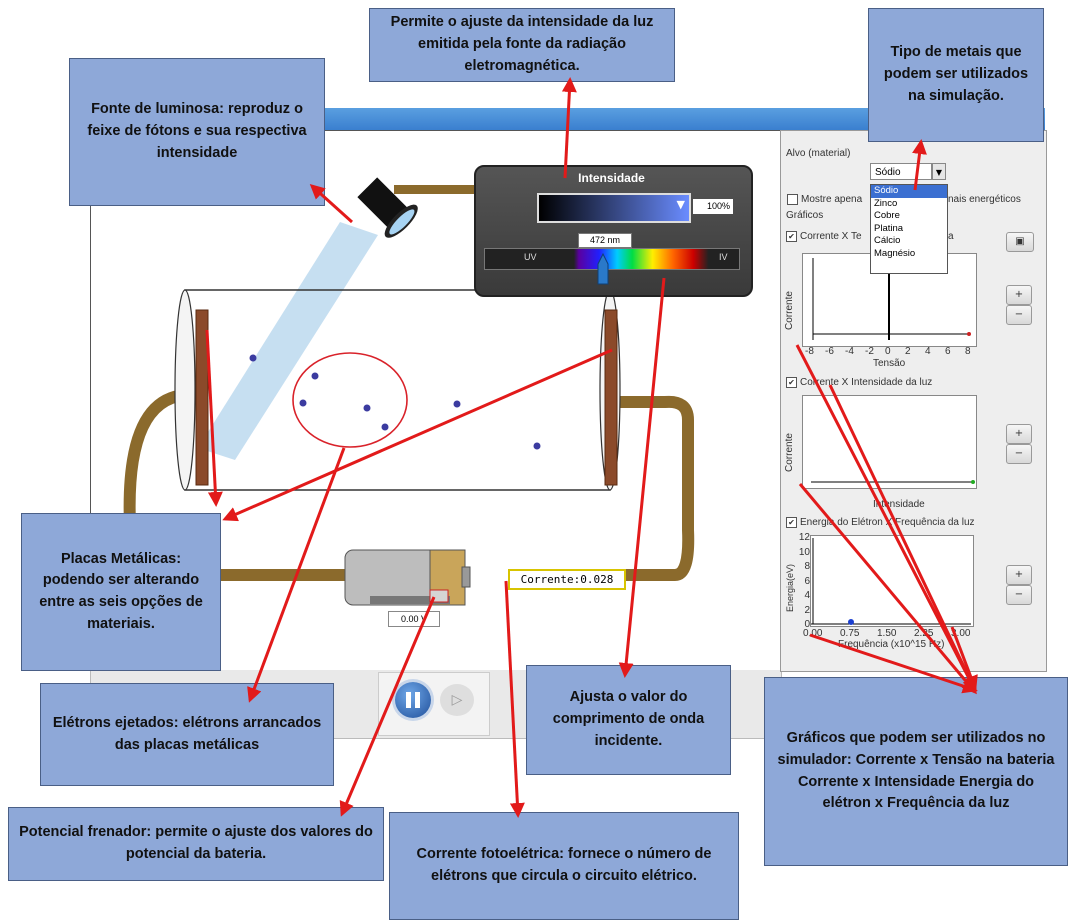  I want to click on wire-right, so click(657, 488).